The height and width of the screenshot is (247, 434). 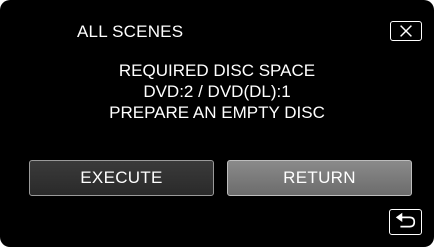 I want to click on back-arrow-icon, so click(x=405, y=220).